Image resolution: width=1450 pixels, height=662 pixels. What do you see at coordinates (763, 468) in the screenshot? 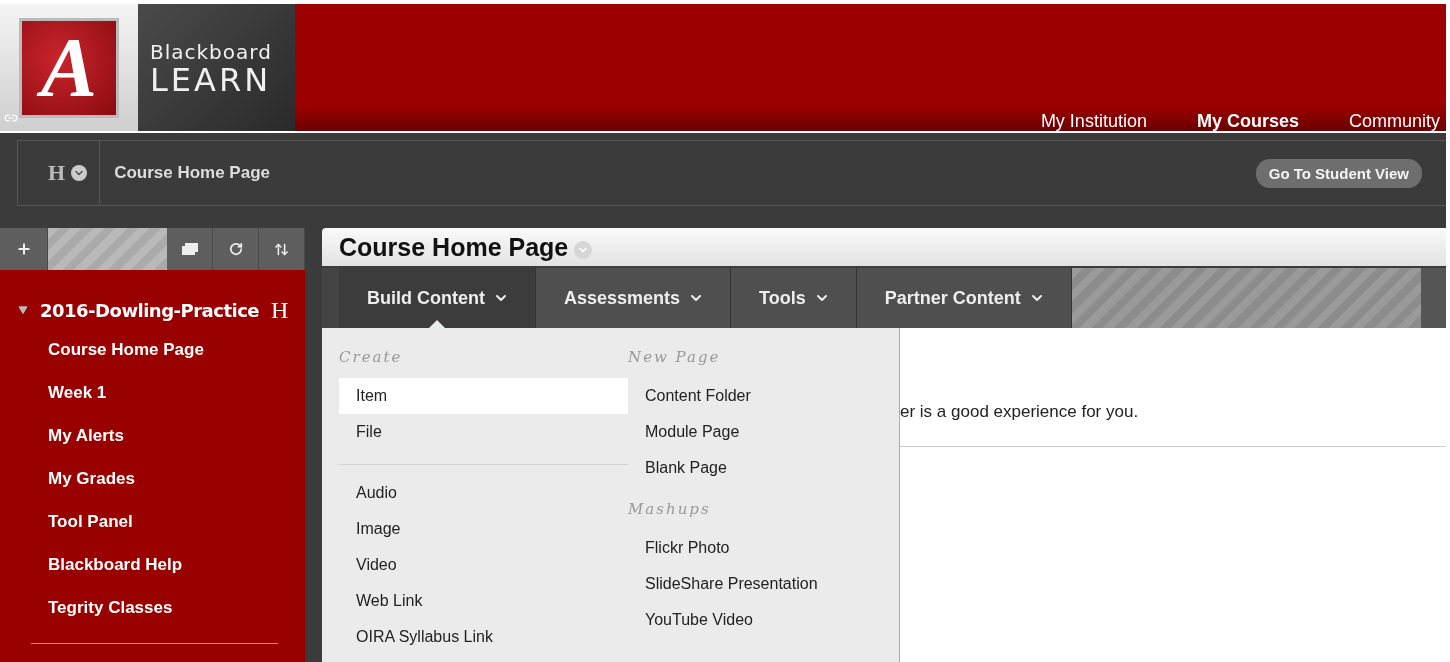
I see `menu-item: Blank Page` at bounding box center [763, 468].